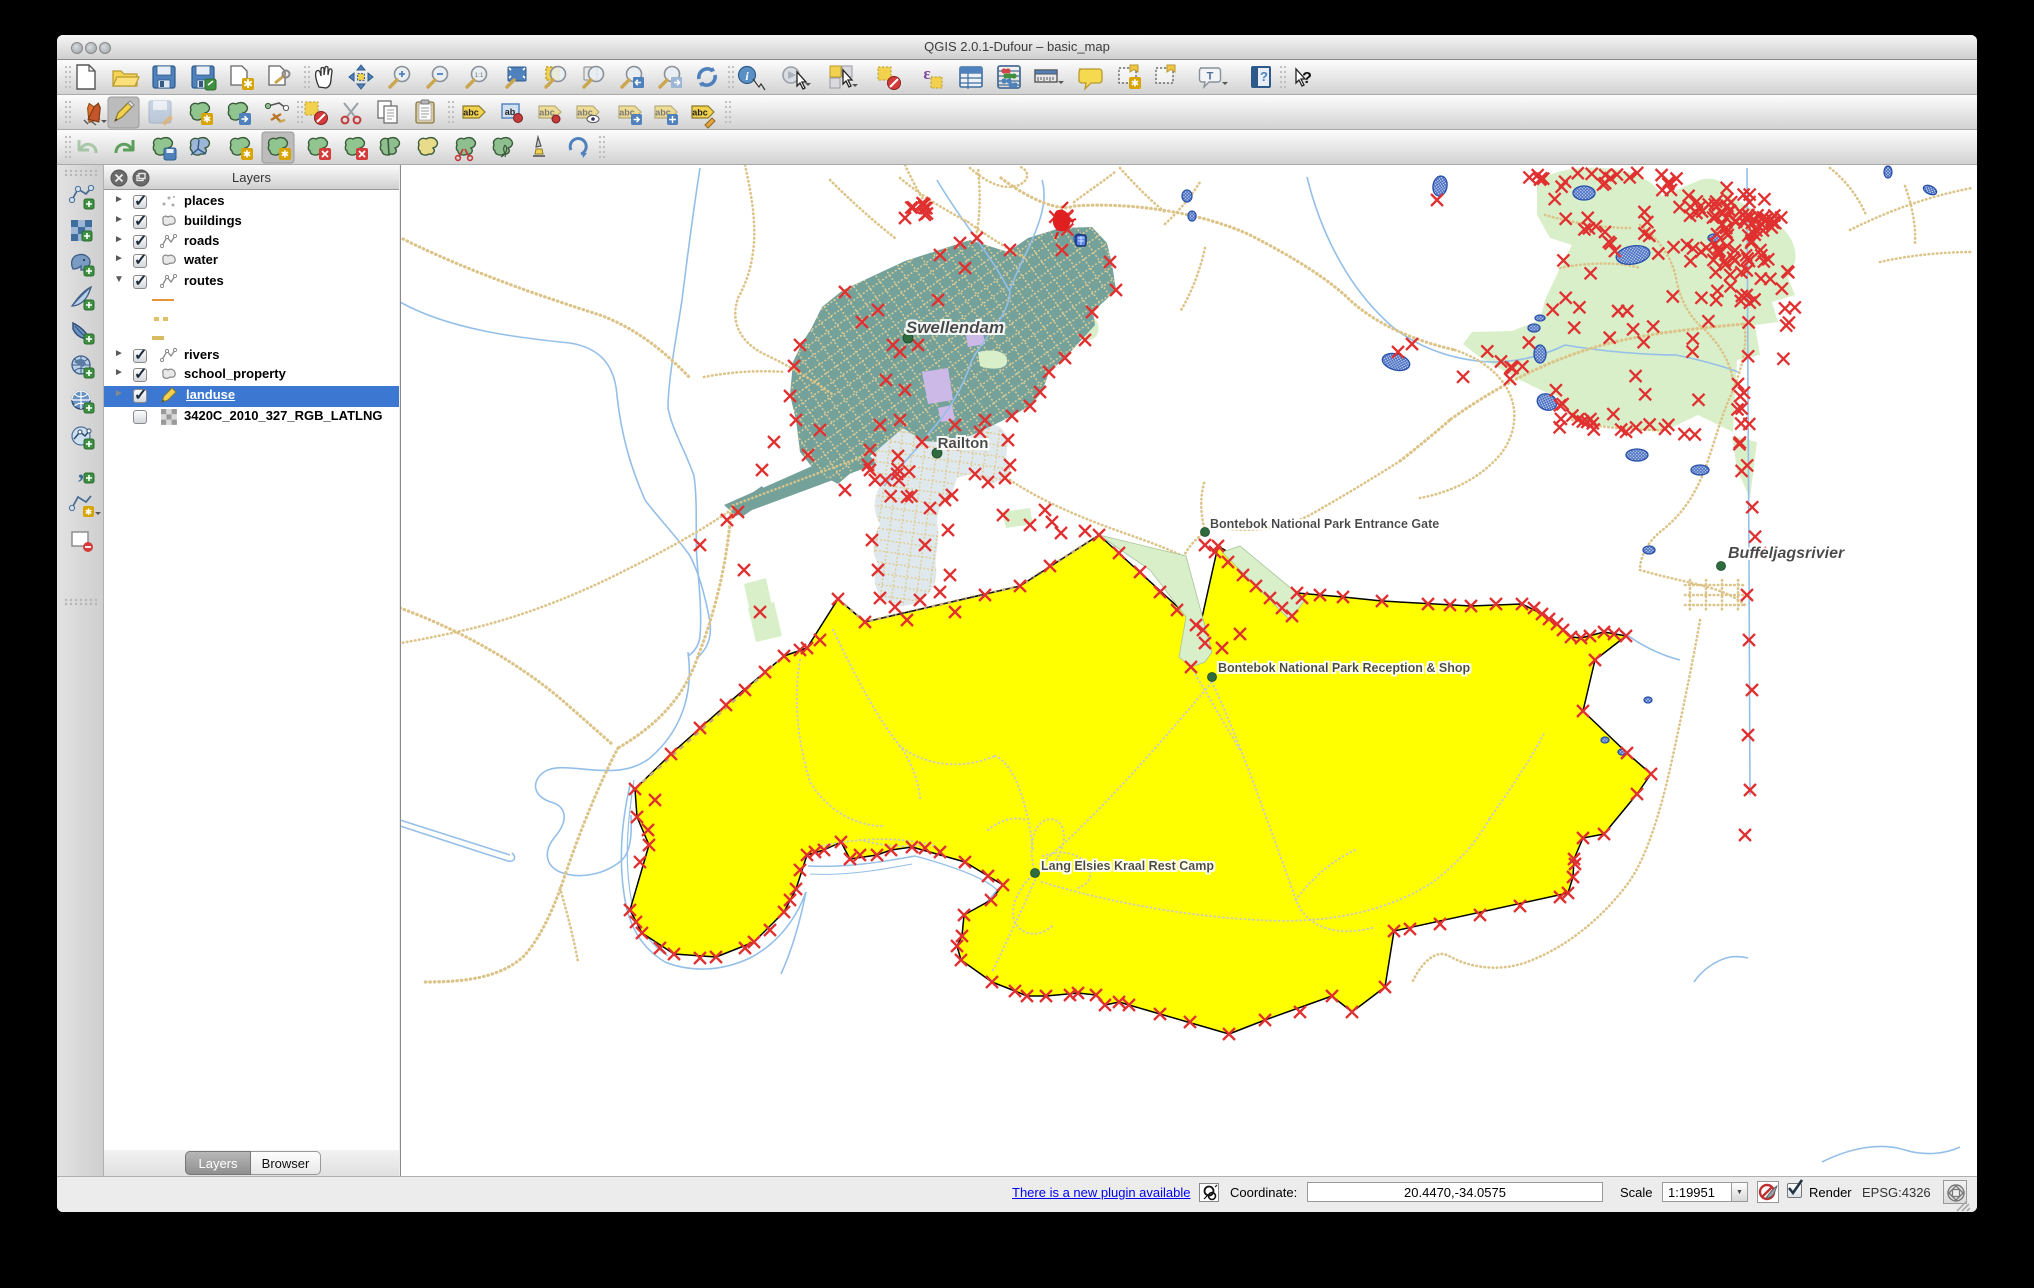 This screenshot has height=1288, width=2034. Describe the element at coordinates (1127, 866) in the screenshot. I see `svg-text: Lang Elsies Kraal Rest Camp` at that location.